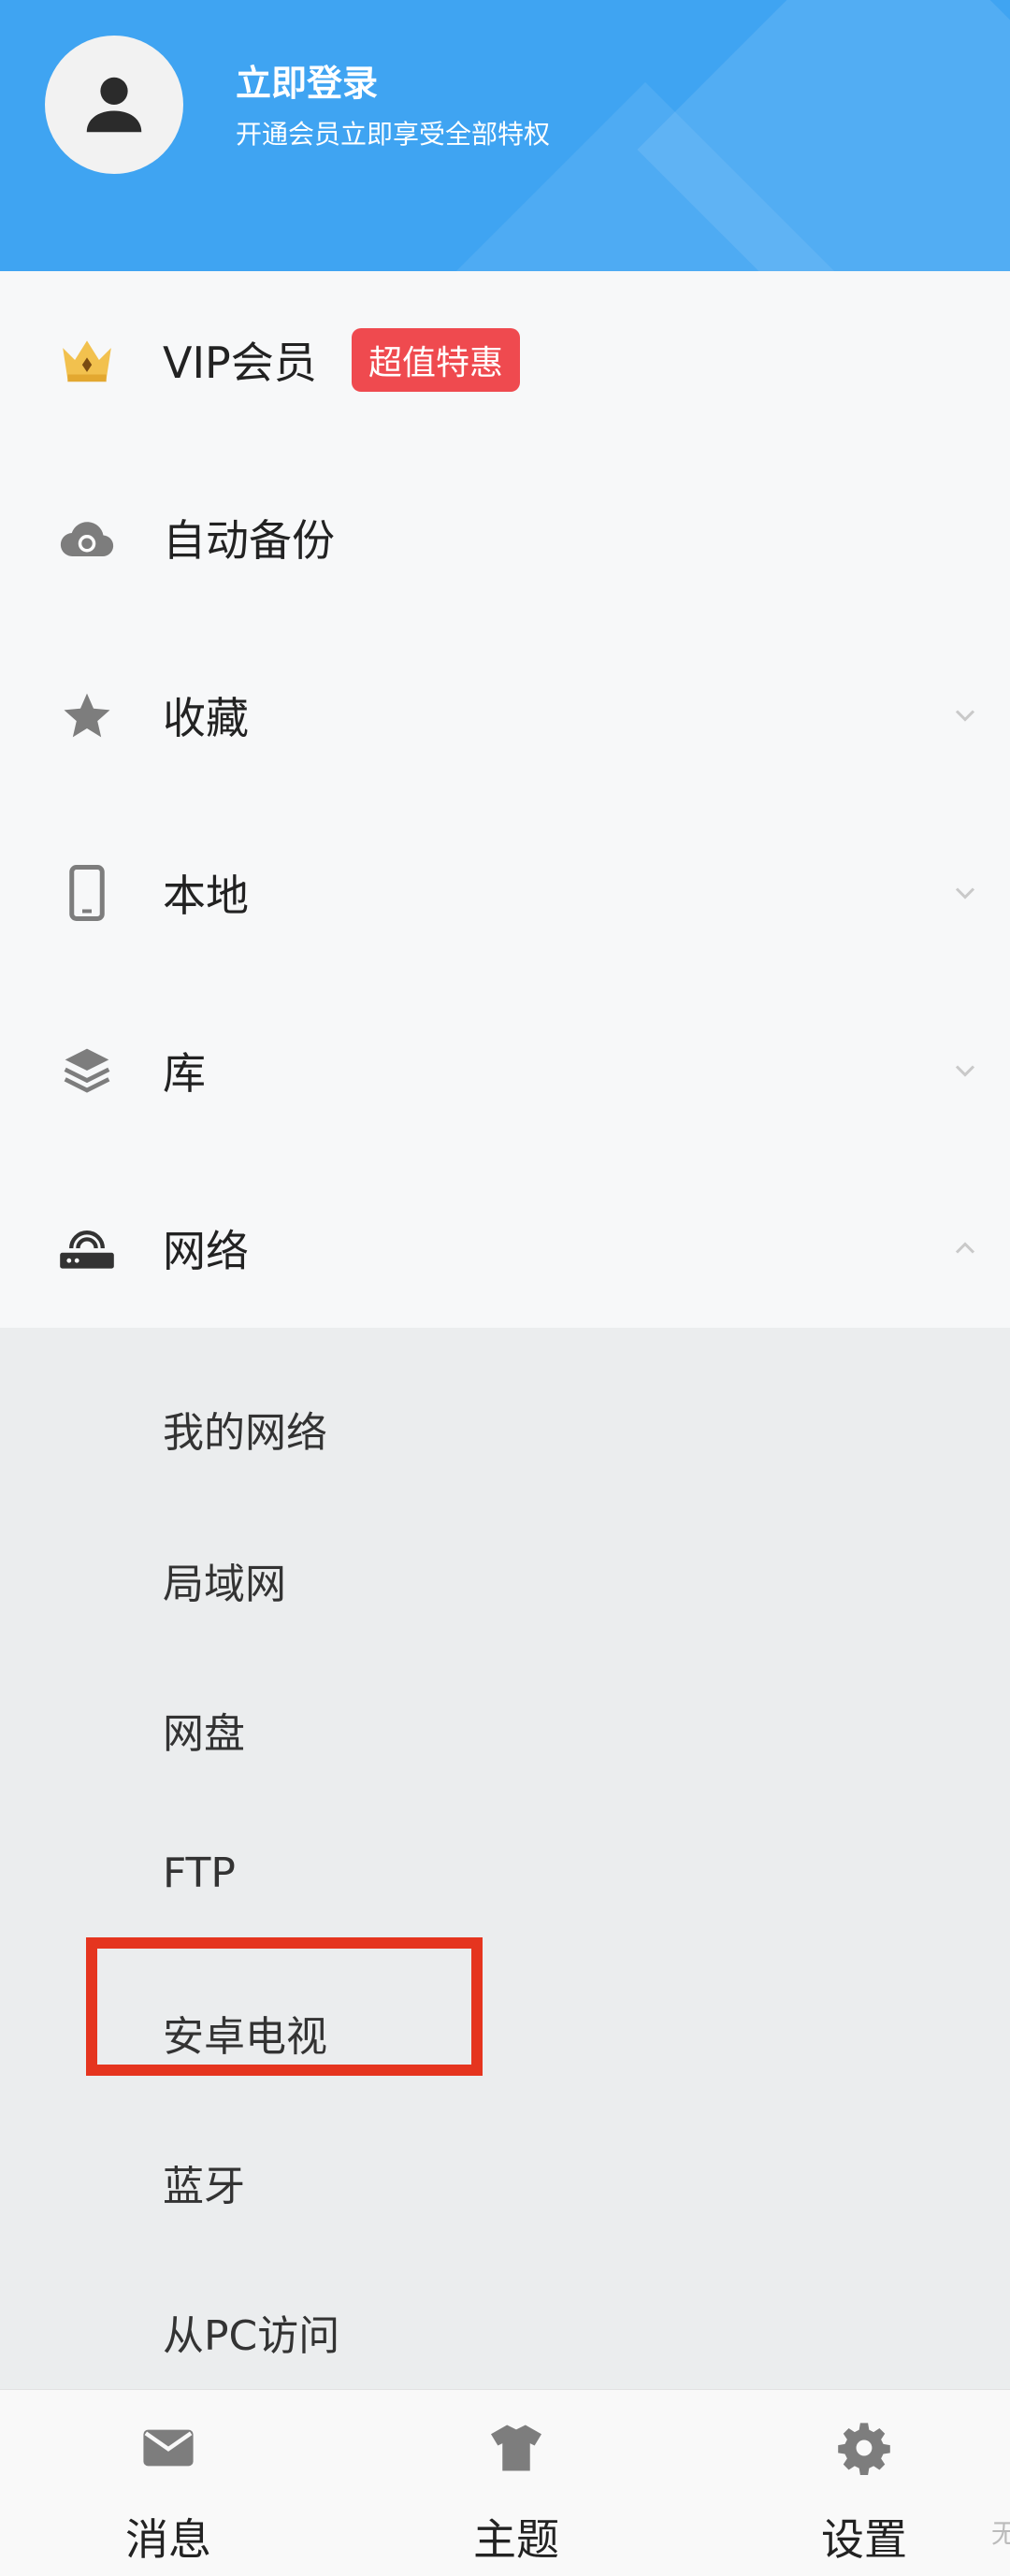 The image size is (1010, 2576). What do you see at coordinates (864, 2539) in the screenshot?
I see `tab-label: 设置` at bounding box center [864, 2539].